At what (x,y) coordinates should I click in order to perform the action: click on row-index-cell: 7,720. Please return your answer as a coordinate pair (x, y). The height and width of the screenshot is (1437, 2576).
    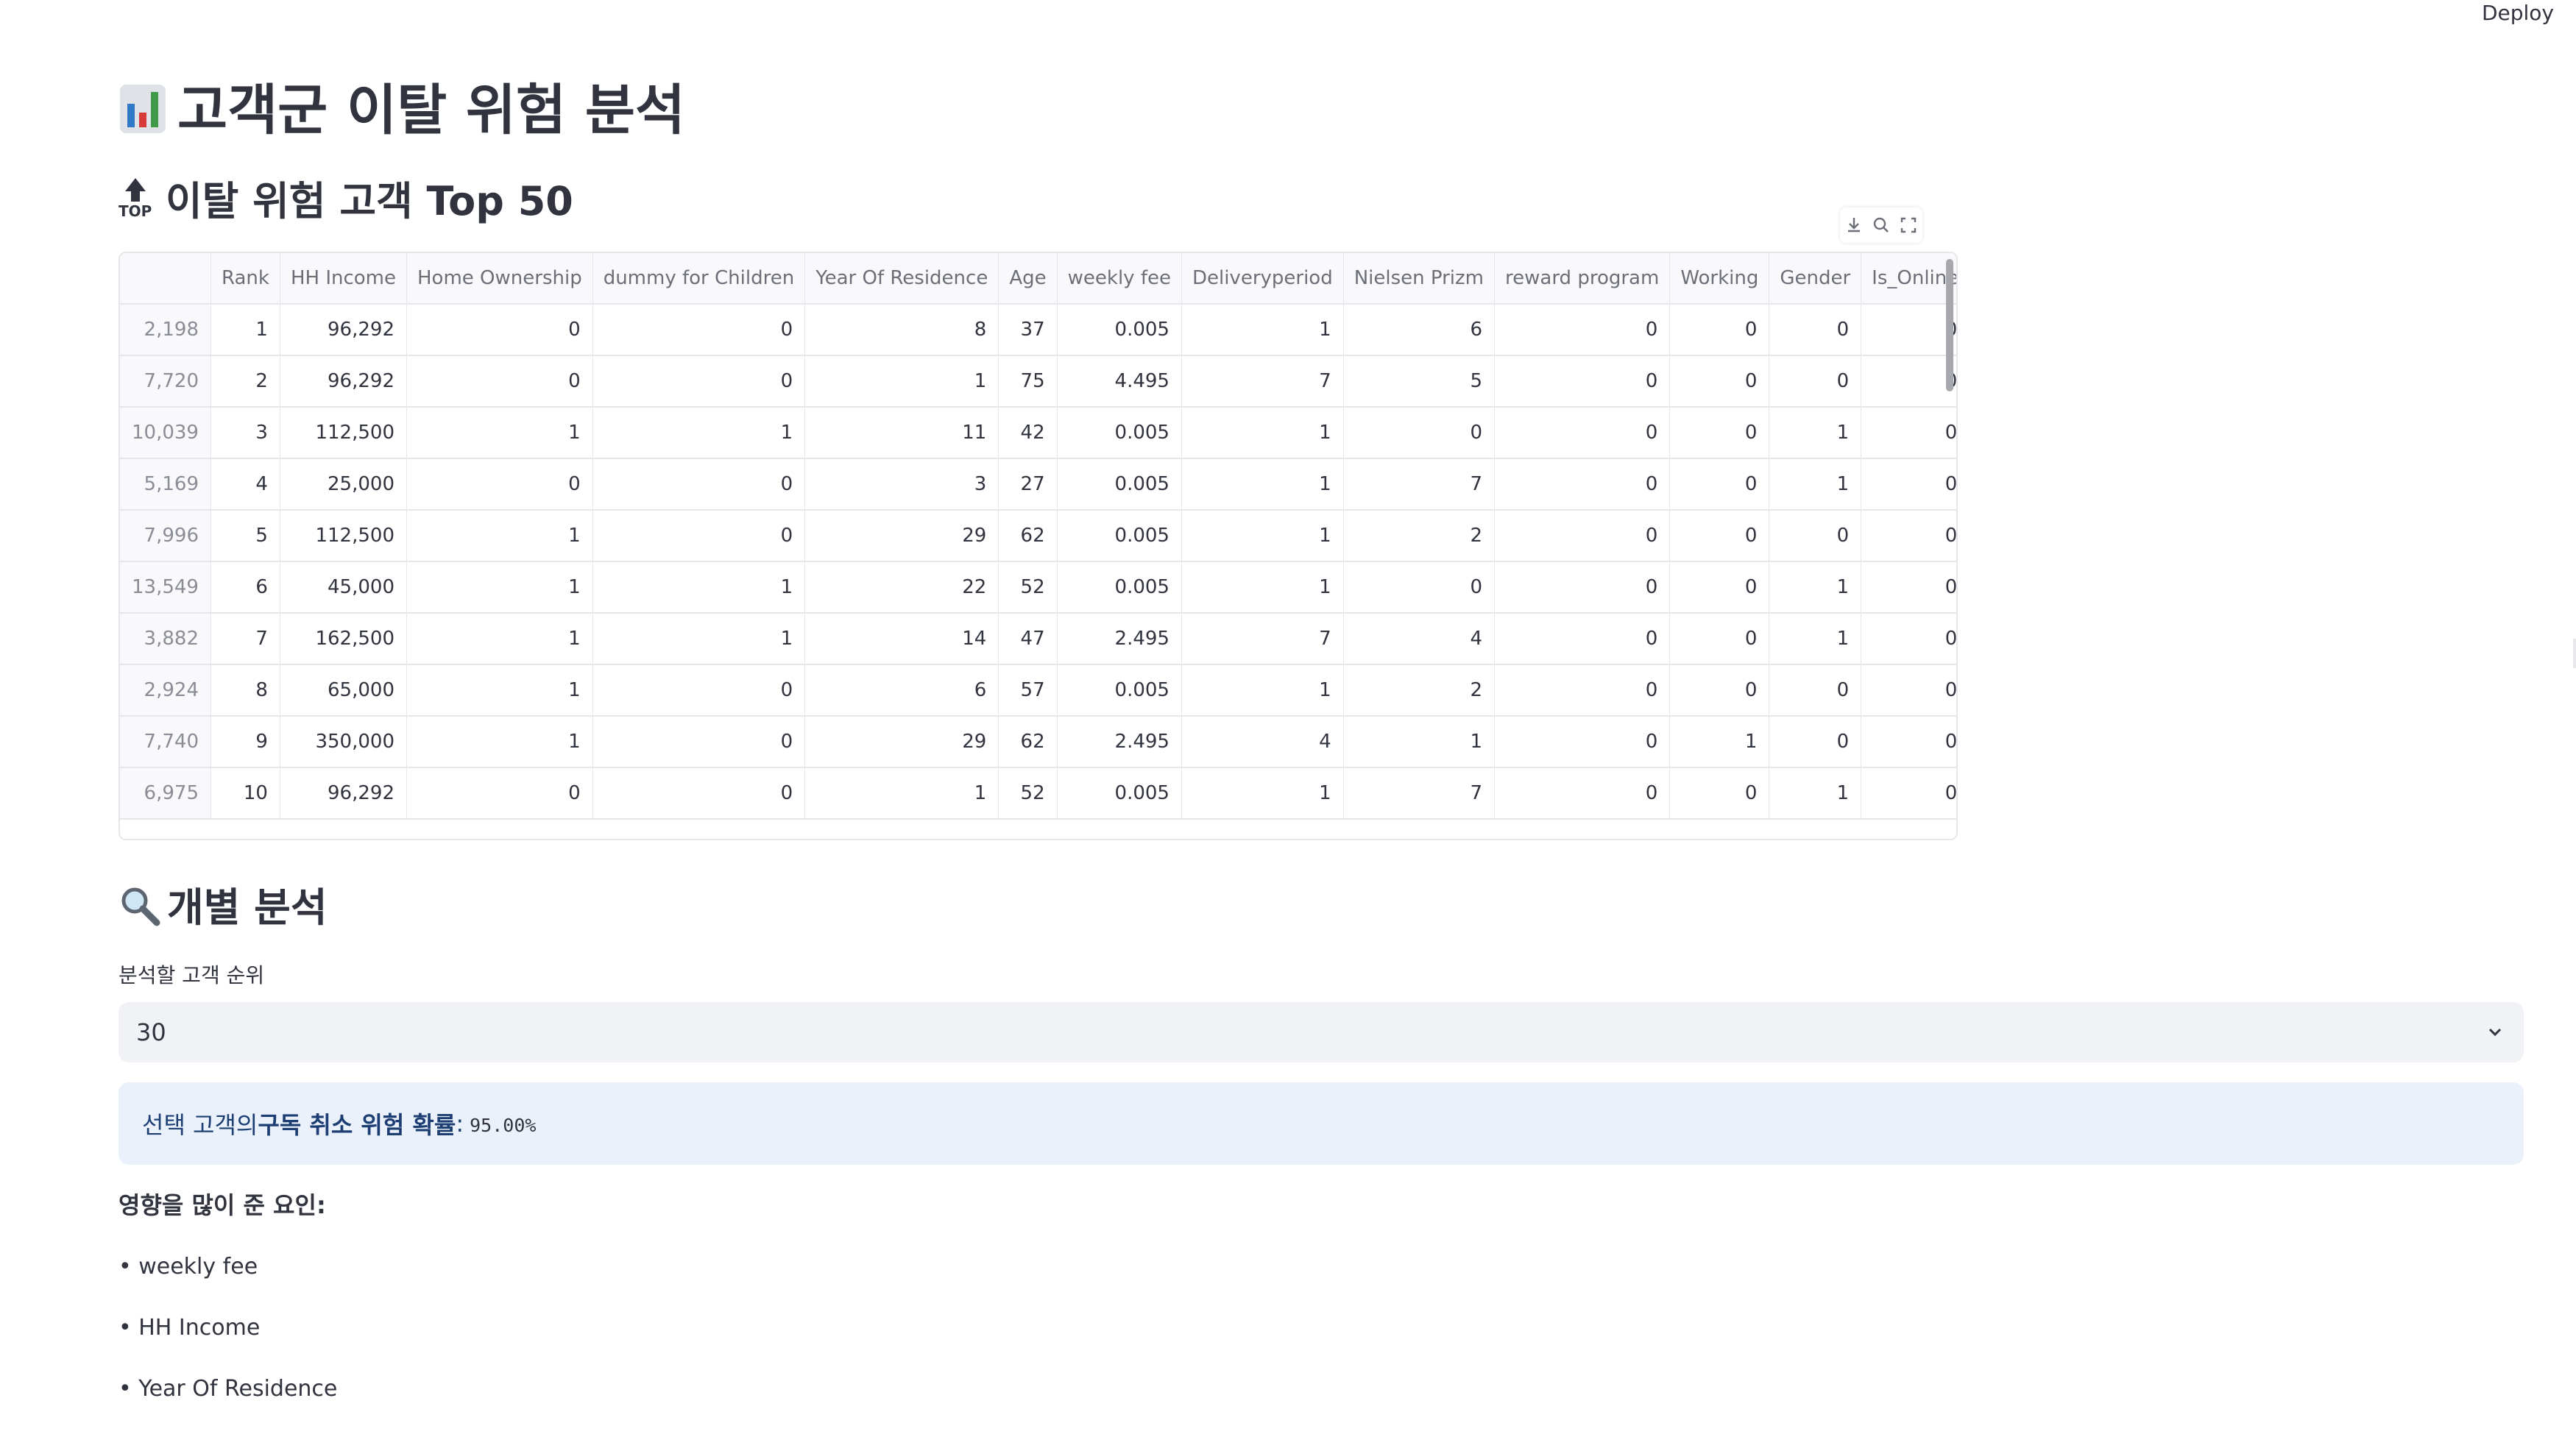
    Looking at the image, I should click on (165, 381).